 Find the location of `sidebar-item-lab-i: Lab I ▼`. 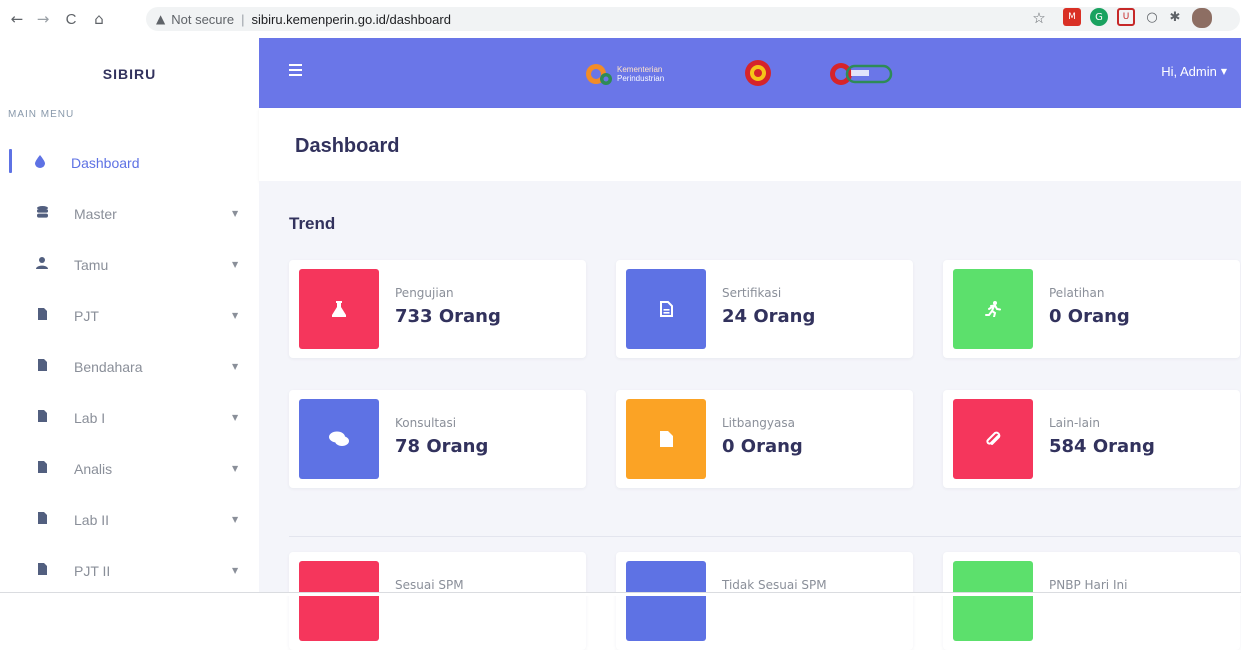

sidebar-item-lab-i: Lab I ▼ is located at coordinates (129, 417).